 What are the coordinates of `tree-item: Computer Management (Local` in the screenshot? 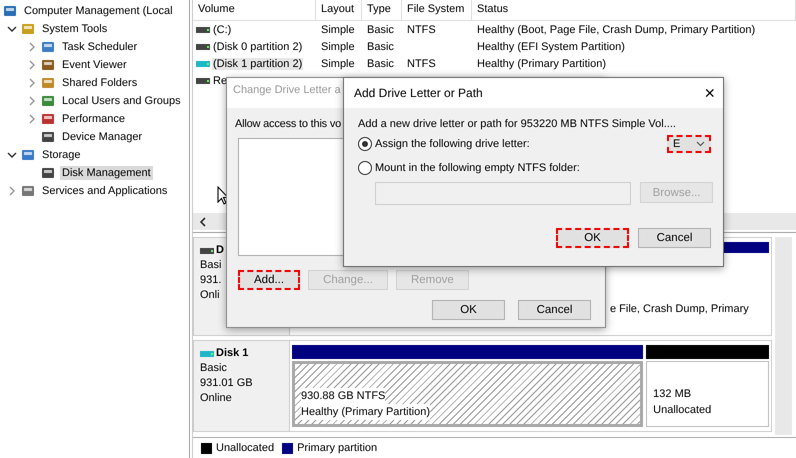 It's located at (98, 11).